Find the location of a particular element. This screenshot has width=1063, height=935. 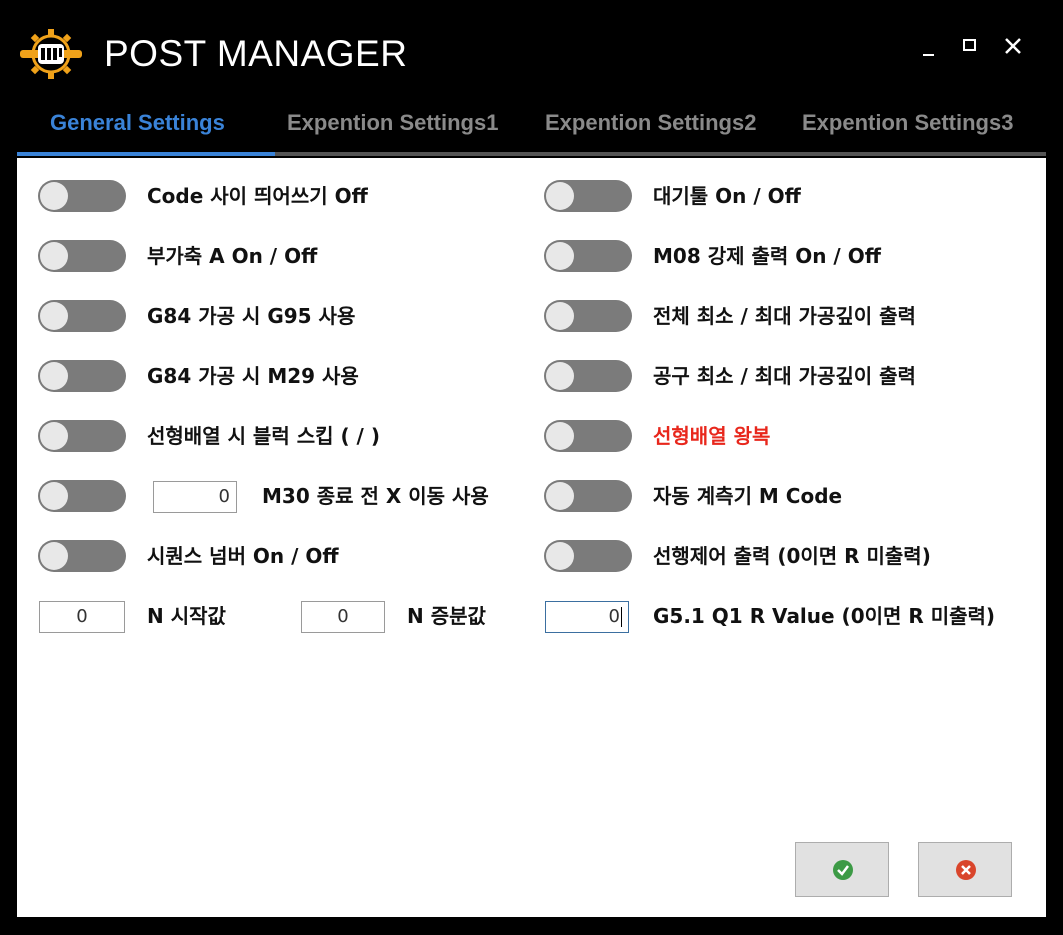

toggle-standby-tool is located at coordinates (588, 196).